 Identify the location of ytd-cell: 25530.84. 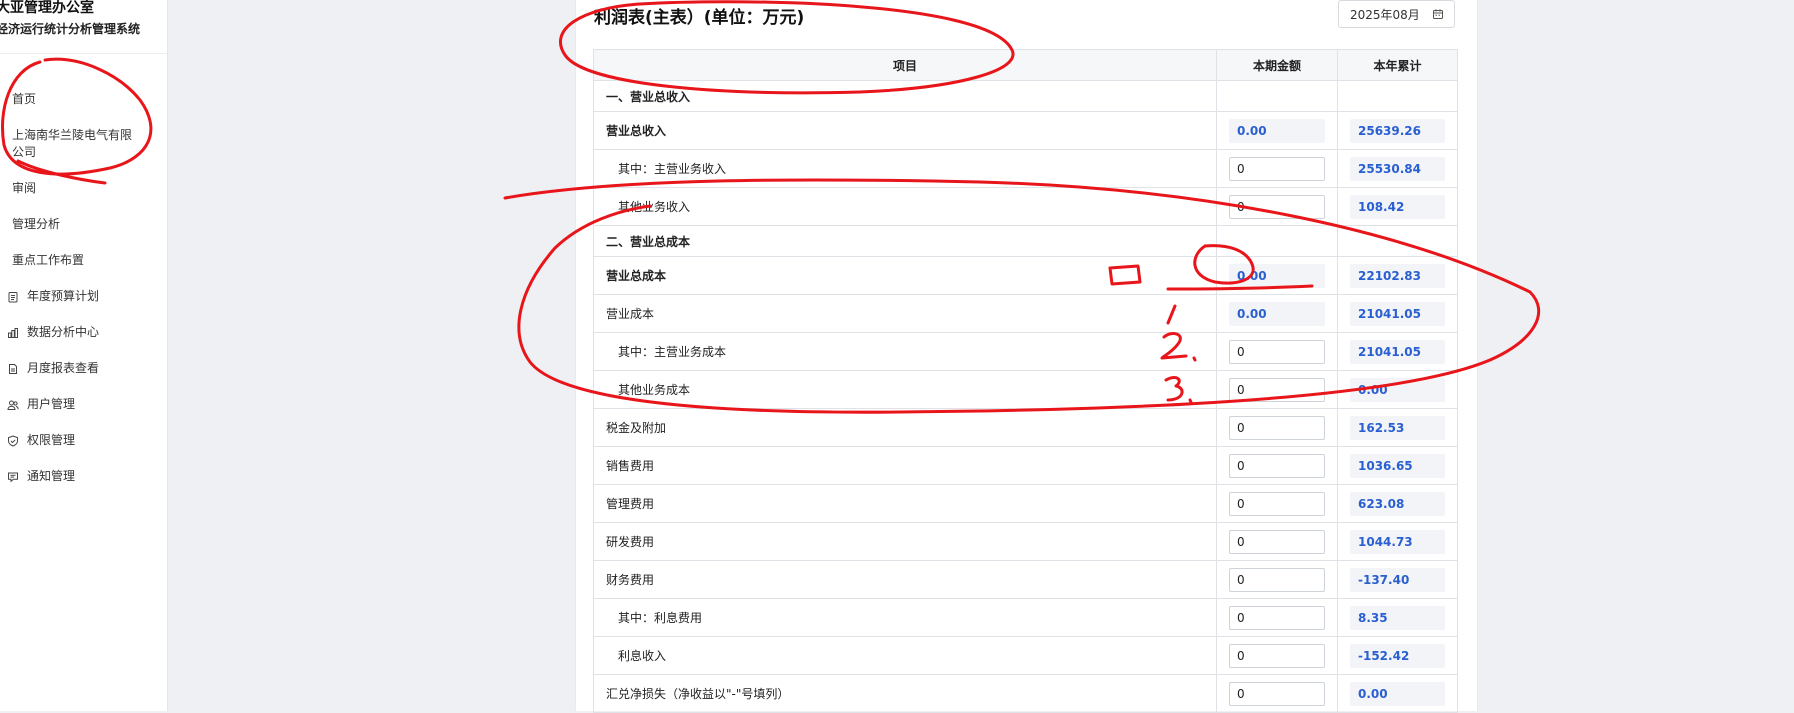
(1397, 168).